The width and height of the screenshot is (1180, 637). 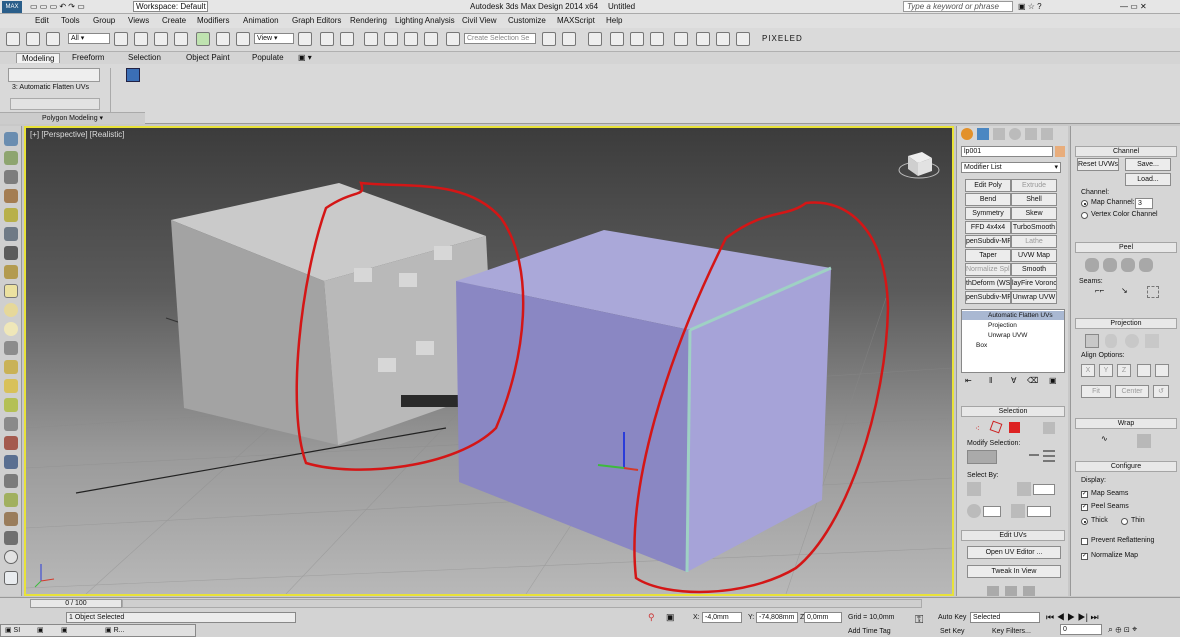 I want to click on tab-object-paint: Object Paint, so click(x=208, y=57).